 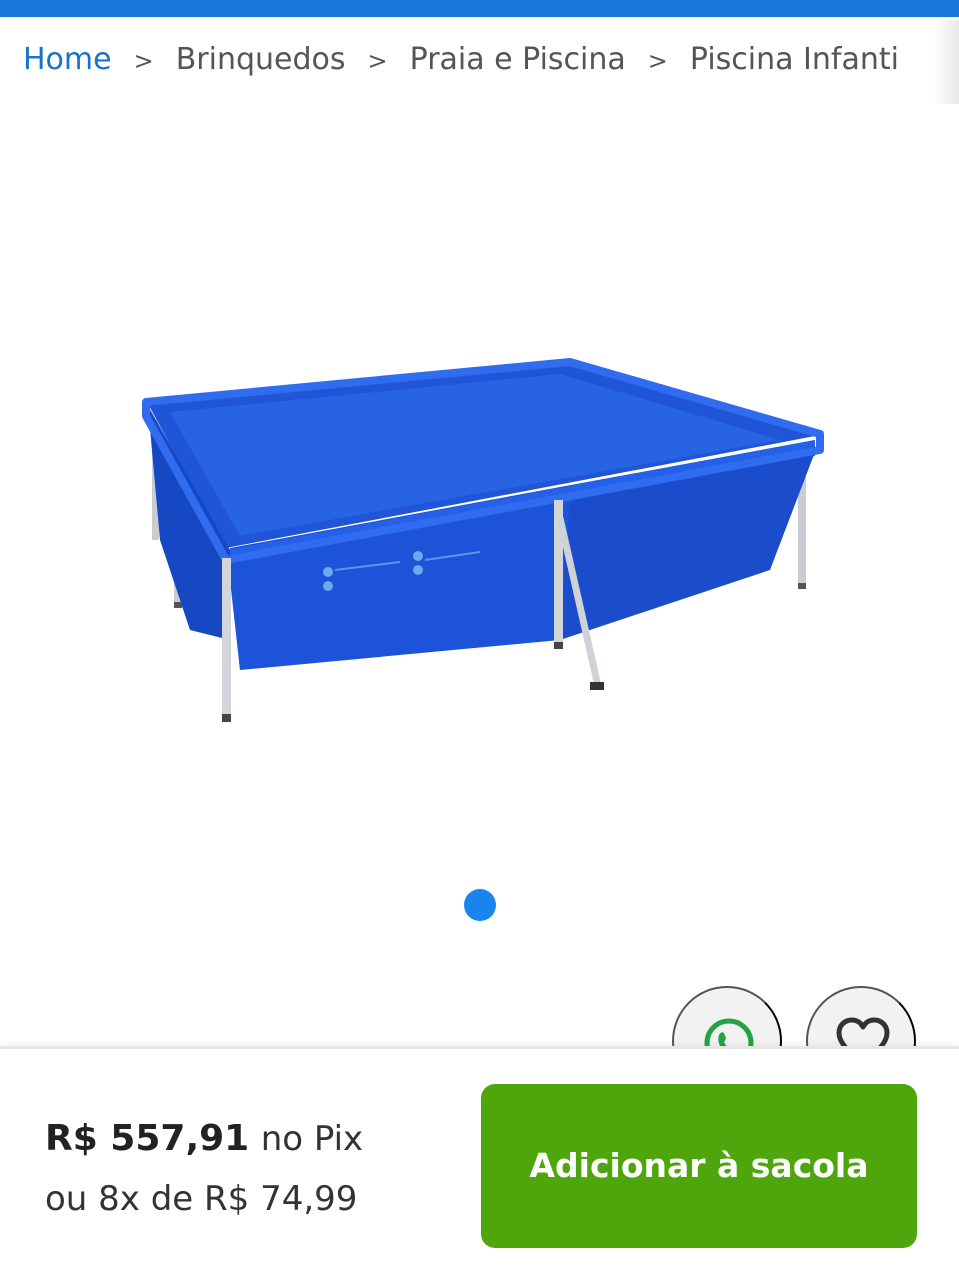 I want to click on pix-price: R$ 557,91 no Pix, so click(x=204, y=1139).